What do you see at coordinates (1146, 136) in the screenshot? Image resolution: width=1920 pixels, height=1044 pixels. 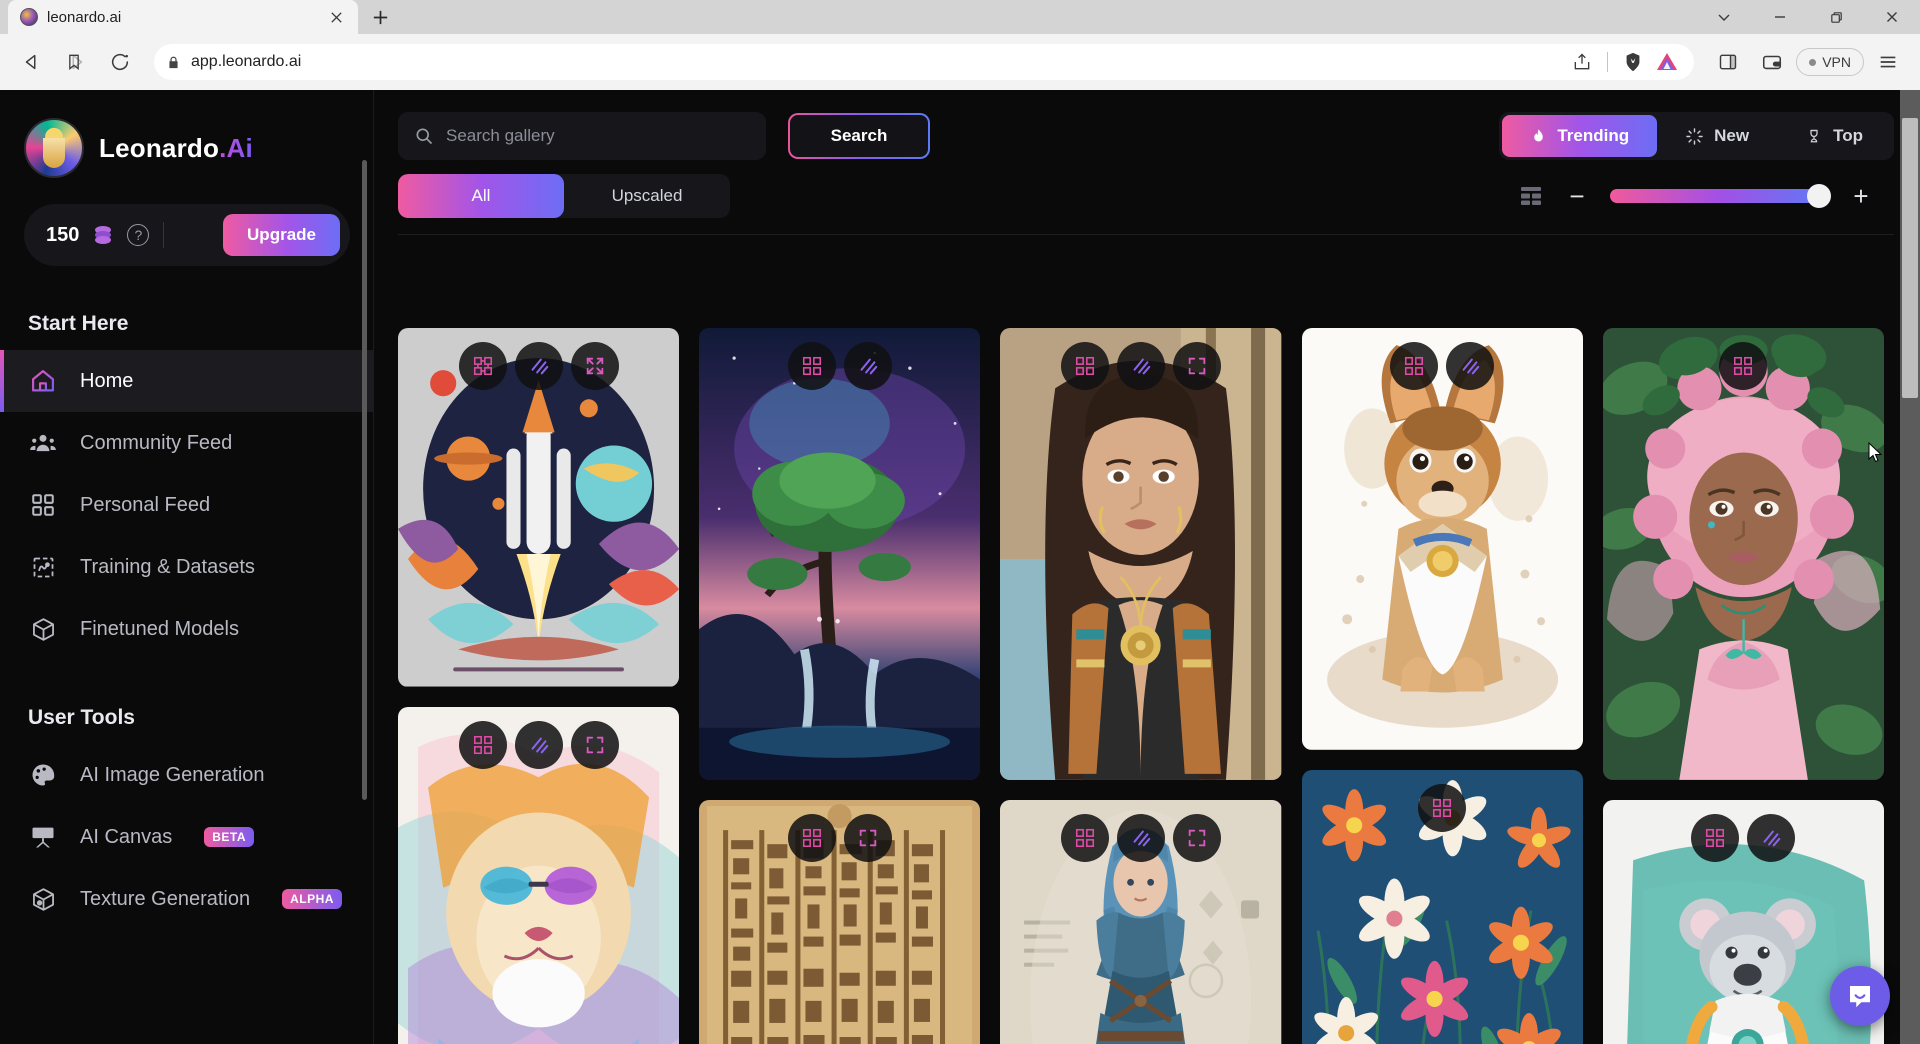 I see `toolbar-row-search: Search Trending New` at bounding box center [1146, 136].